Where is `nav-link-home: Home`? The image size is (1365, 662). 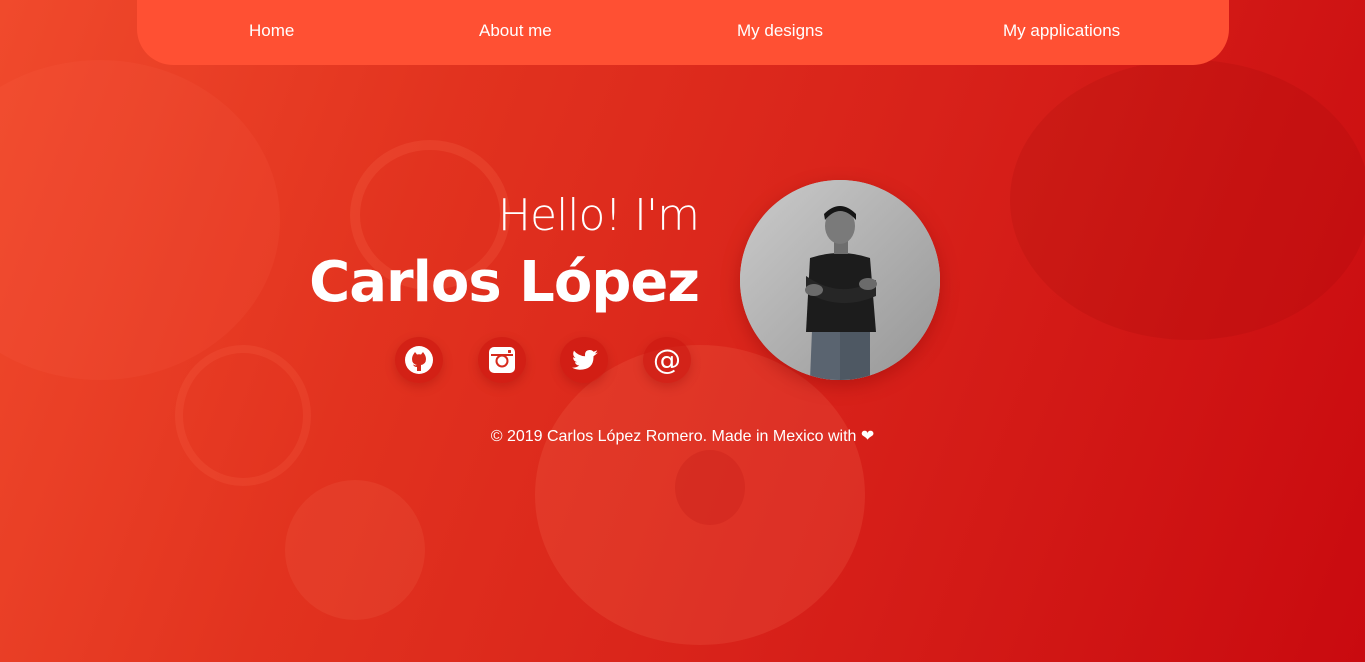 nav-link-home: Home is located at coordinates (271, 31).